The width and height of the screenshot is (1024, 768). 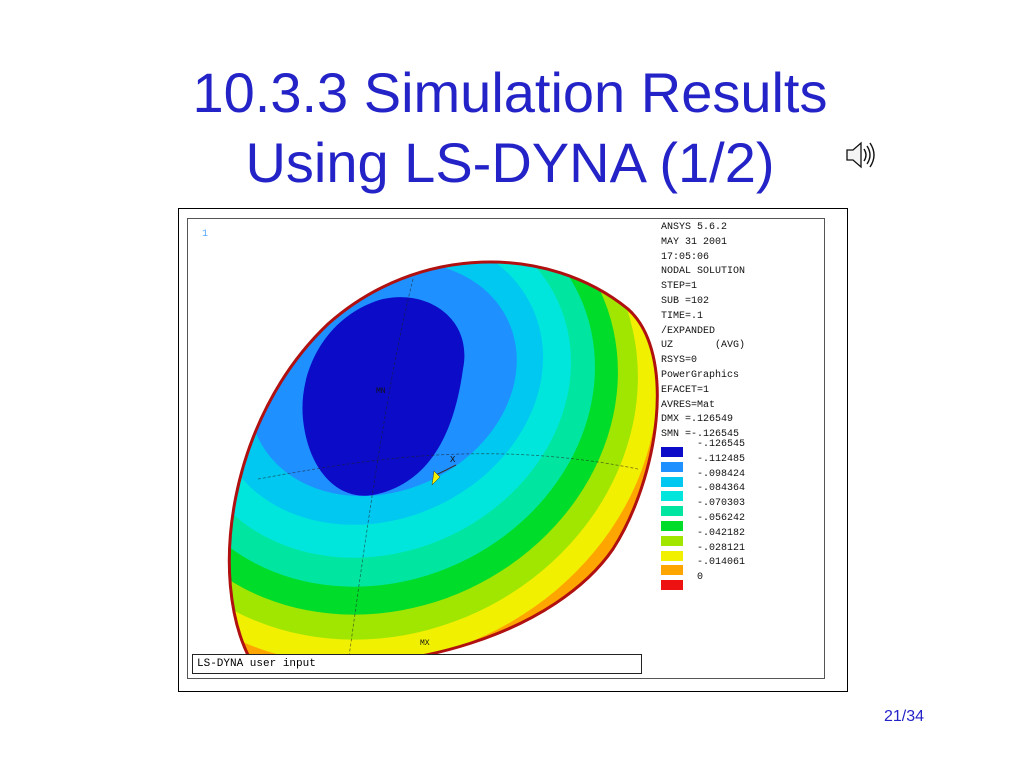 What do you see at coordinates (694, 242) in the screenshot?
I see `info-line: MAY 31 2001` at bounding box center [694, 242].